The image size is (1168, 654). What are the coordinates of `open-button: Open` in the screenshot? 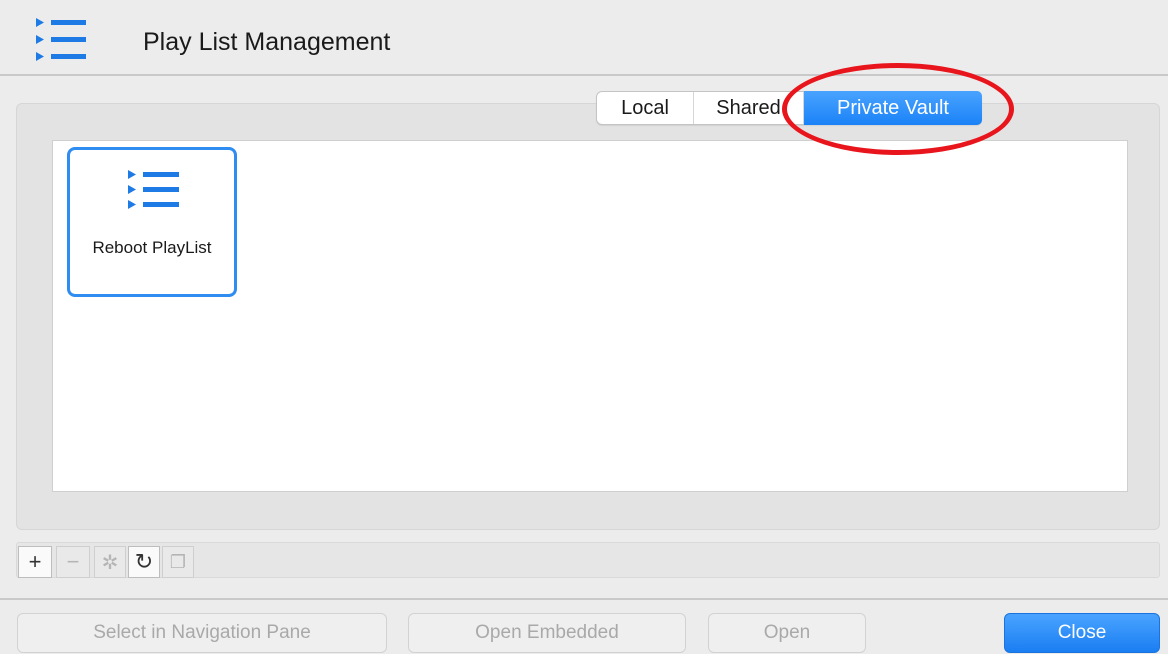 It's located at (787, 633).